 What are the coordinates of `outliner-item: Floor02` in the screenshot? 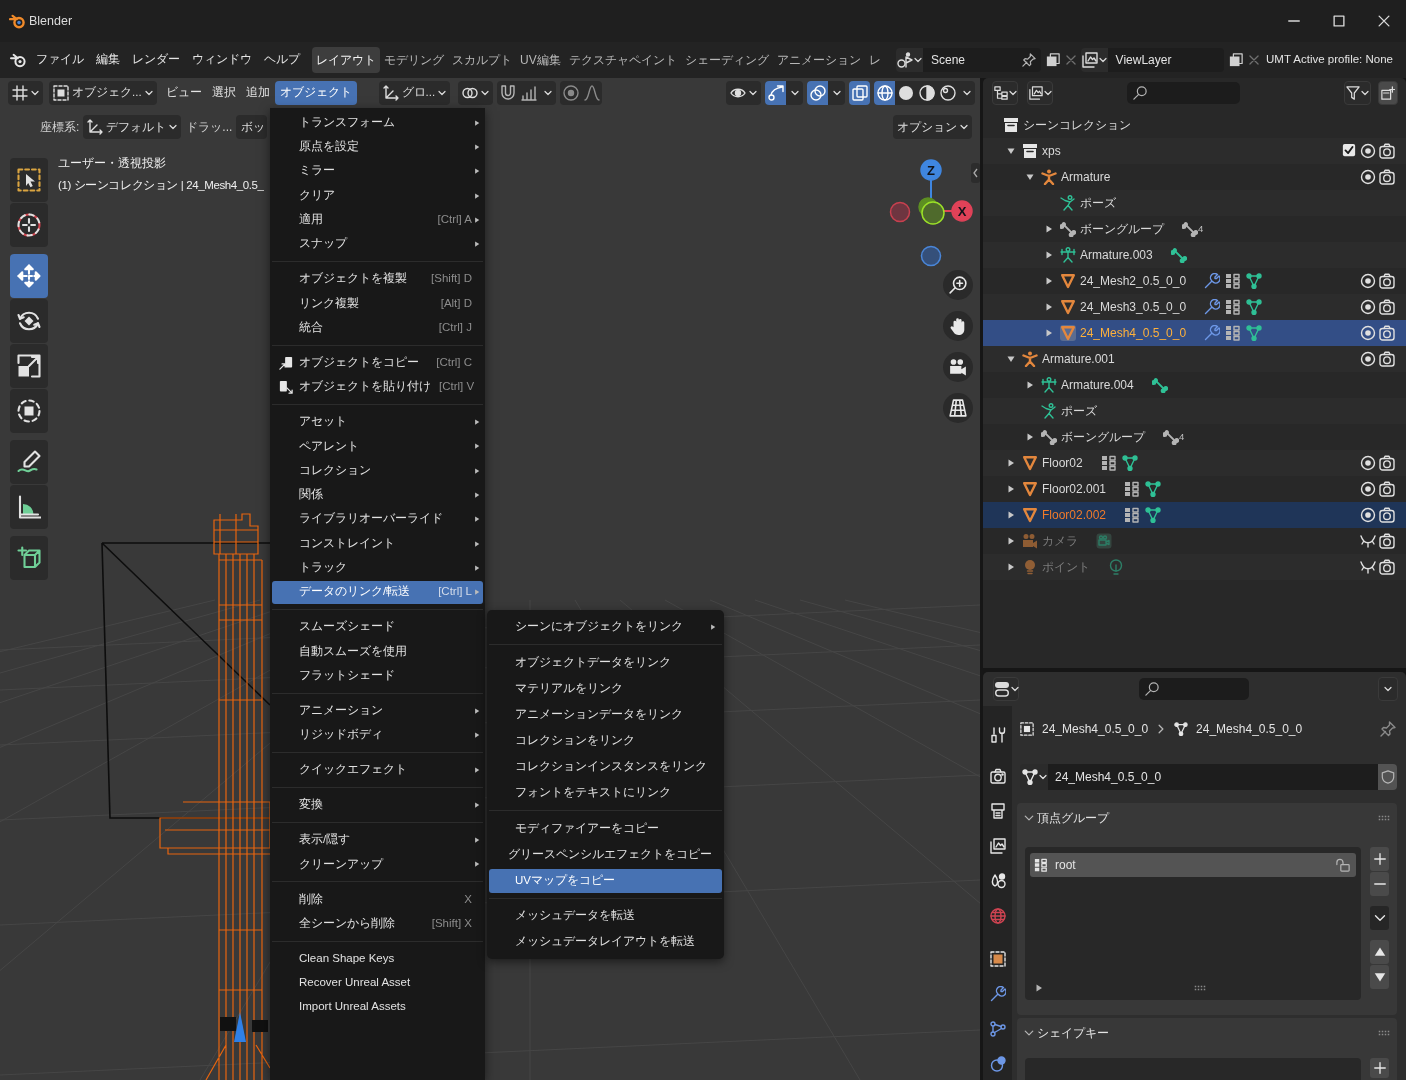 It's located at (1194, 463).